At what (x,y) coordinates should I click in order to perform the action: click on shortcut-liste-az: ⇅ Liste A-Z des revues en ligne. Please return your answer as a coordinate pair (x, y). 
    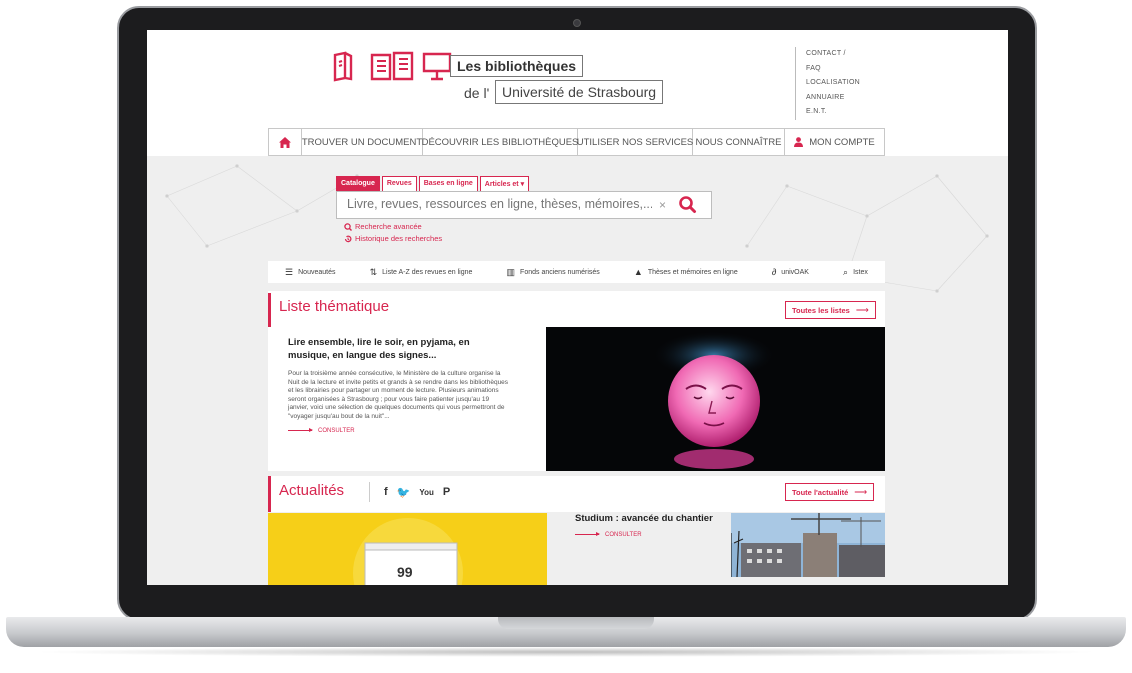
    Looking at the image, I should click on (421, 272).